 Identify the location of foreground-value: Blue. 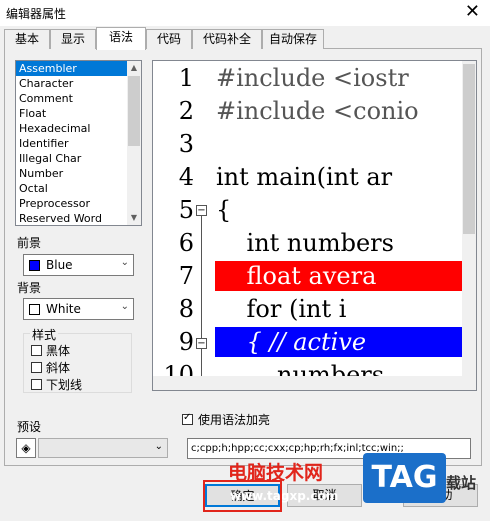
(59, 265).